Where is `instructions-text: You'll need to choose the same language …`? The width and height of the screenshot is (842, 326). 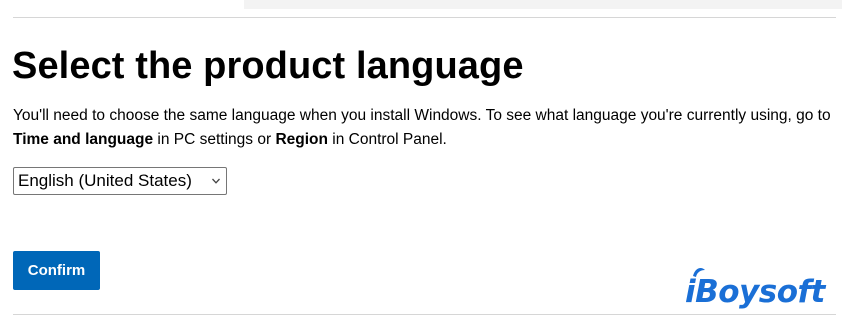 instructions-text: You'll need to choose the same language … is located at coordinates (423, 128).